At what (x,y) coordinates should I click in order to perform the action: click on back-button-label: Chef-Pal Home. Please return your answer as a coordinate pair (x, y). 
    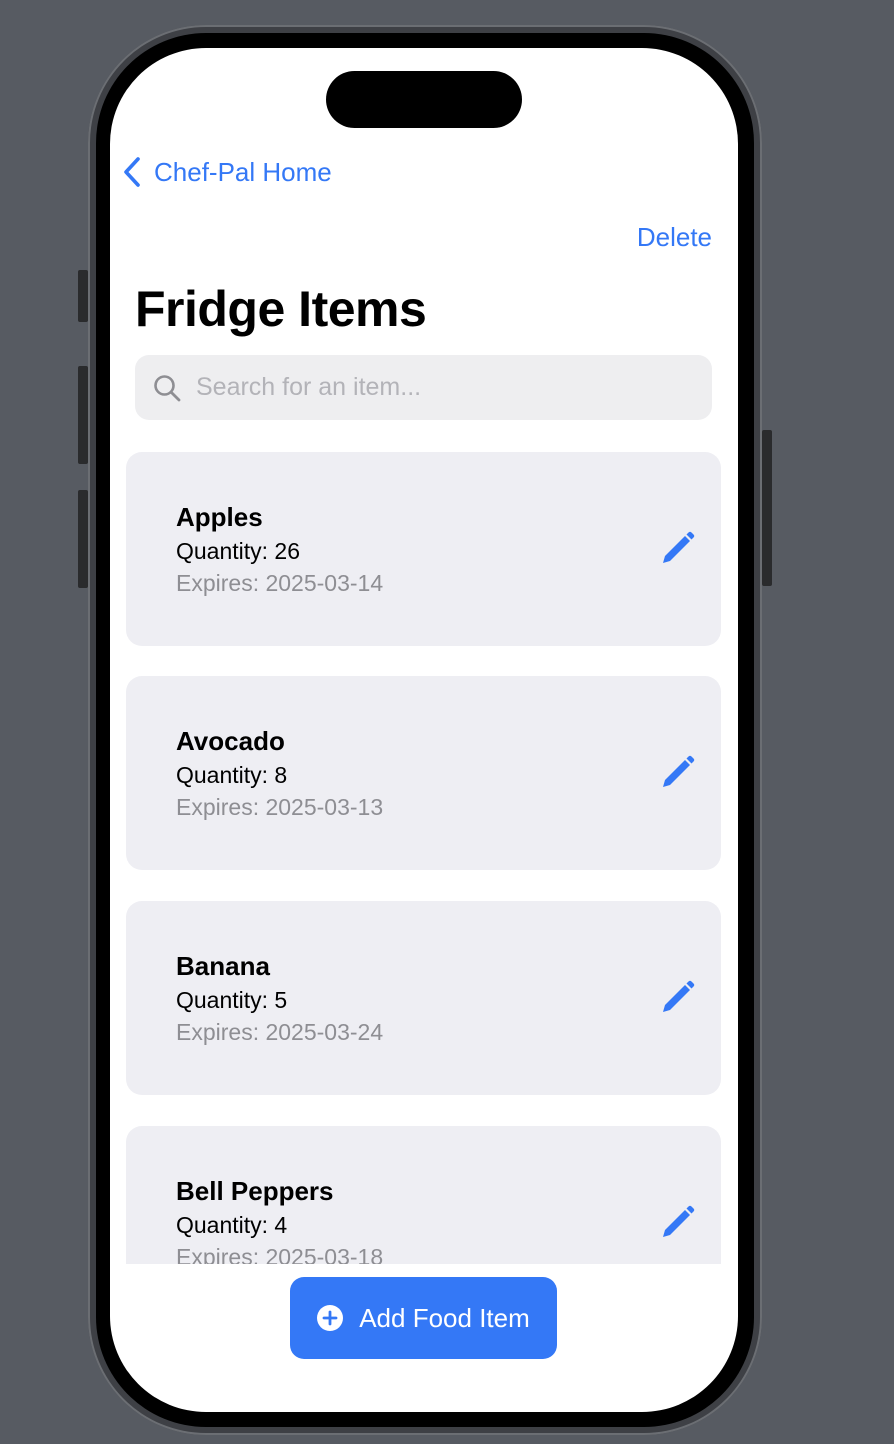
    Looking at the image, I should click on (243, 171).